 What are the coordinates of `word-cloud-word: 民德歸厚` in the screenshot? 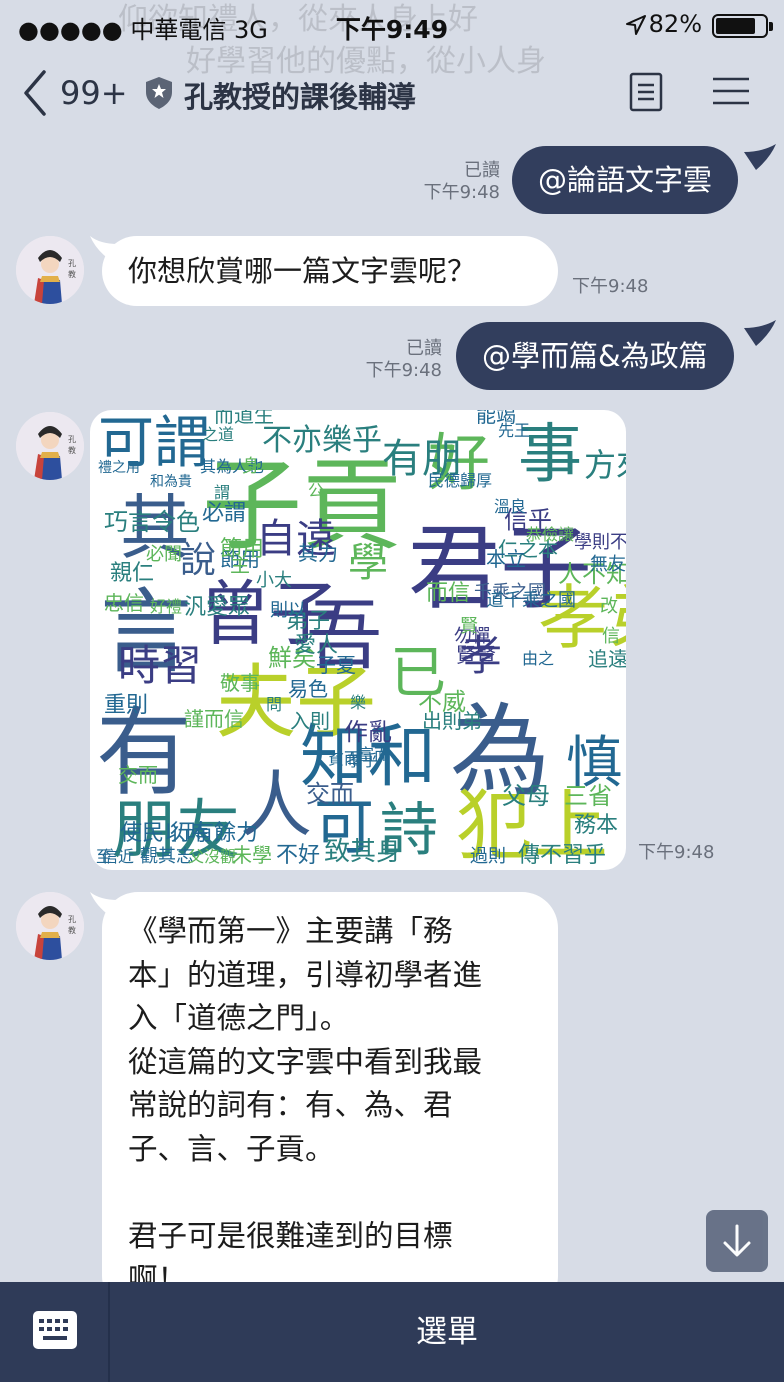 It's located at (460, 480).